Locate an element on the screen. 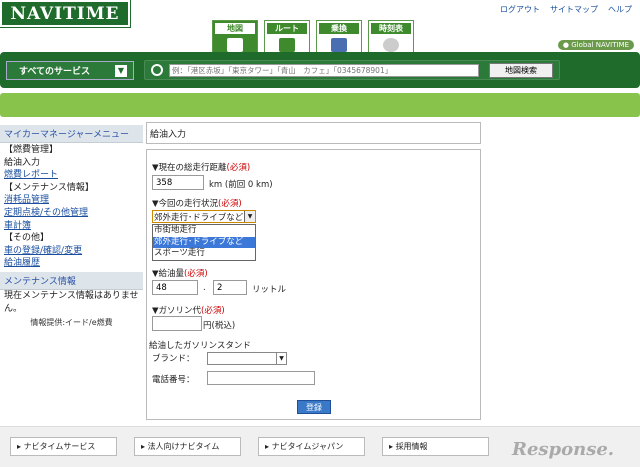 Image resolution: width=640 pixels, height=467 pixels. top-links: ログアウト サイトマップ ヘルプ is located at coordinates (566, 9).